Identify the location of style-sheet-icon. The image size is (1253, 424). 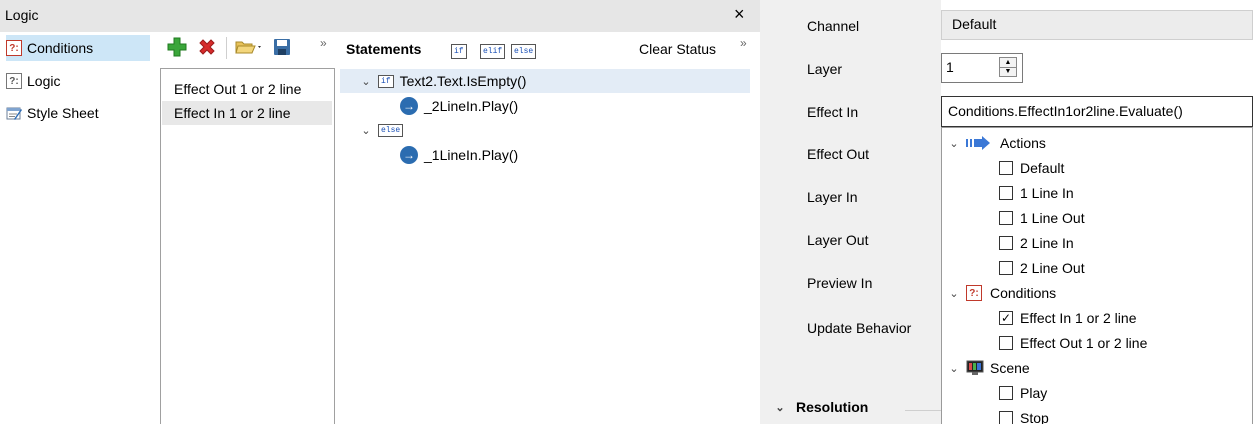
(14, 113).